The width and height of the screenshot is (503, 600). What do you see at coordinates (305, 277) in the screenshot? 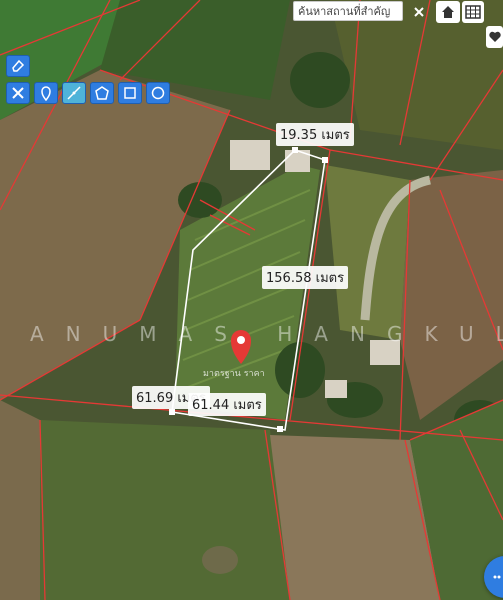
I see `measure-right-edge: 156.58 เมตร` at bounding box center [305, 277].